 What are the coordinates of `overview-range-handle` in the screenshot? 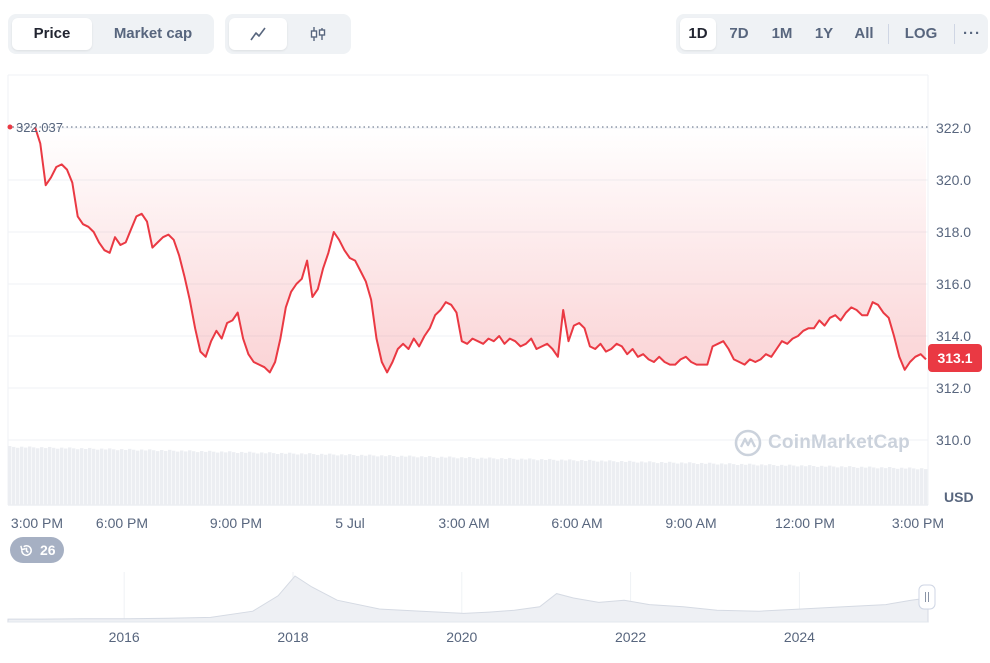 It's located at (927, 597).